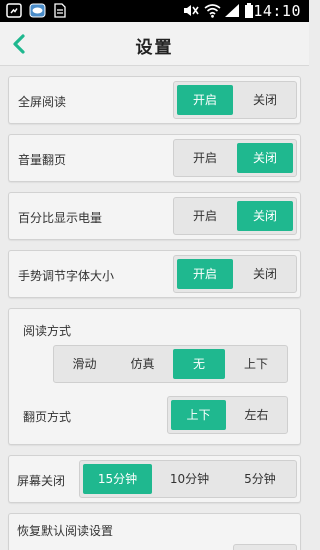 This screenshot has width=320, height=550. What do you see at coordinates (84, 364) in the screenshot?
I see `read-mode-slide-option: 滑动` at bounding box center [84, 364].